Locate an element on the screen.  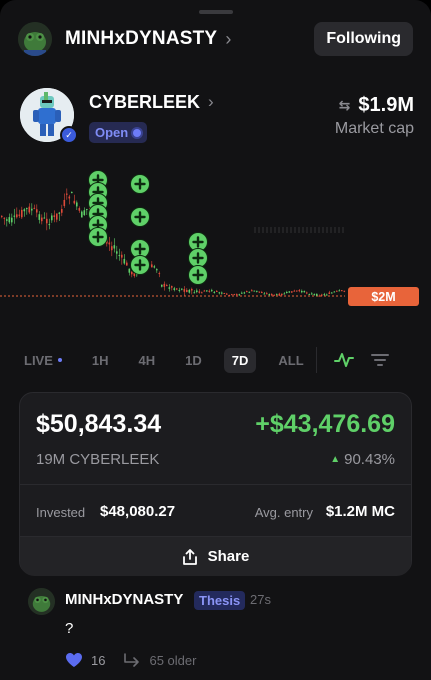
heart-icon is located at coordinates (74, 660).